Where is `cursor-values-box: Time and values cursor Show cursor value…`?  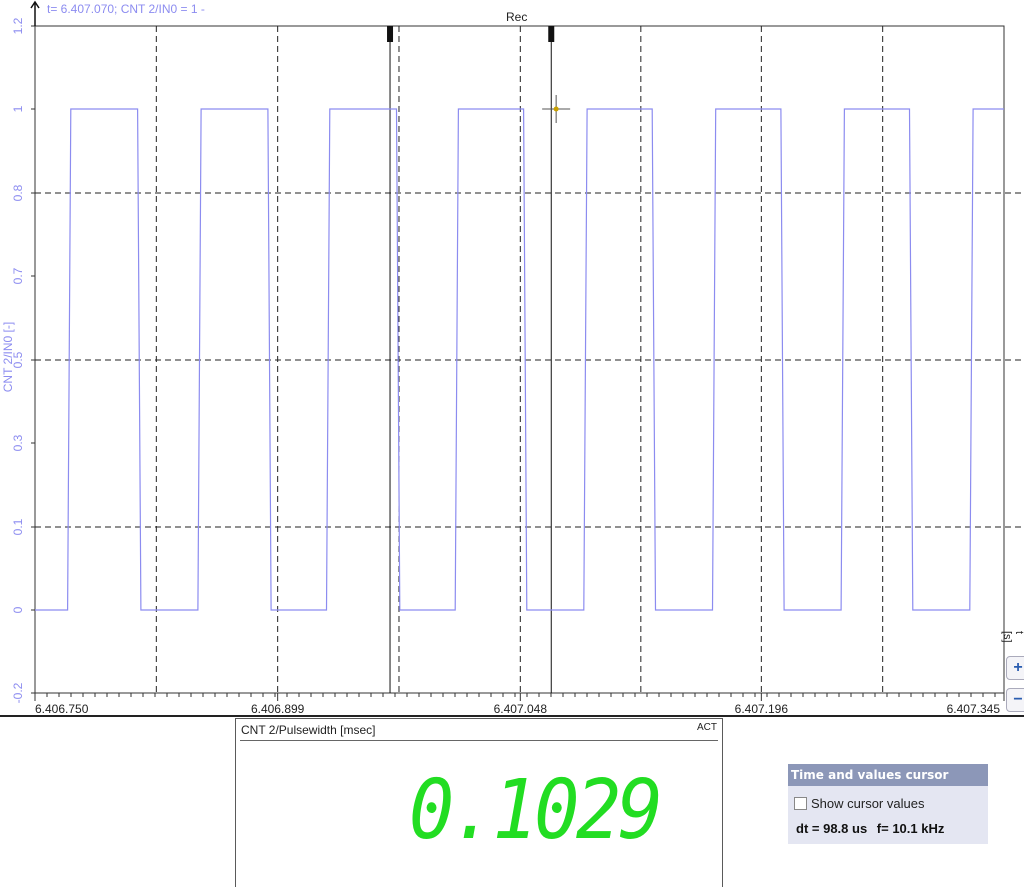
cursor-values-box: Time and values cursor Show cursor value… is located at coordinates (888, 804).